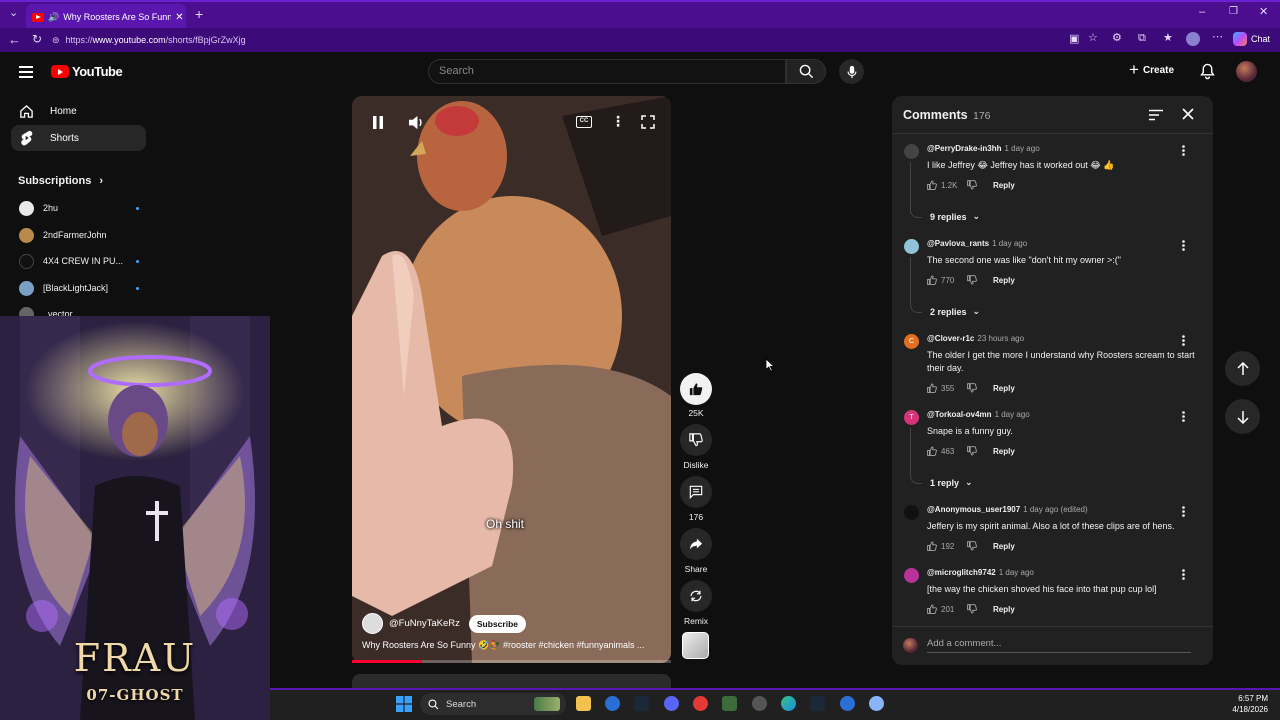 The image size is (1280, 720). I want to click on search-input: Search, so click(607, 71).